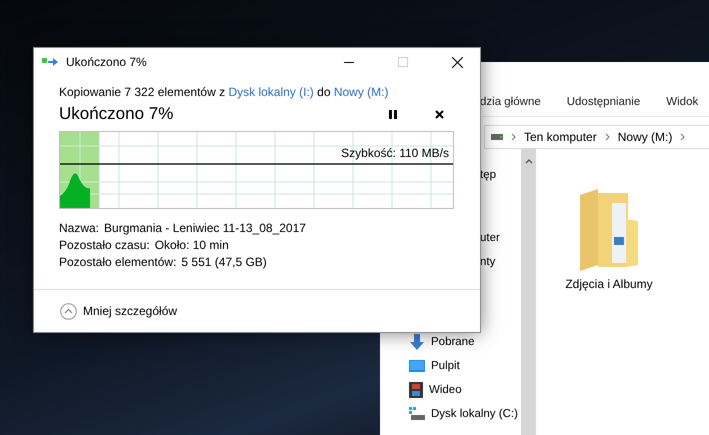 Image resolution: width=709 pixels, height=435 pixels. Describe the element at coordinates (417, 366) in the screenshot. I see `desktop-icon` at that location.